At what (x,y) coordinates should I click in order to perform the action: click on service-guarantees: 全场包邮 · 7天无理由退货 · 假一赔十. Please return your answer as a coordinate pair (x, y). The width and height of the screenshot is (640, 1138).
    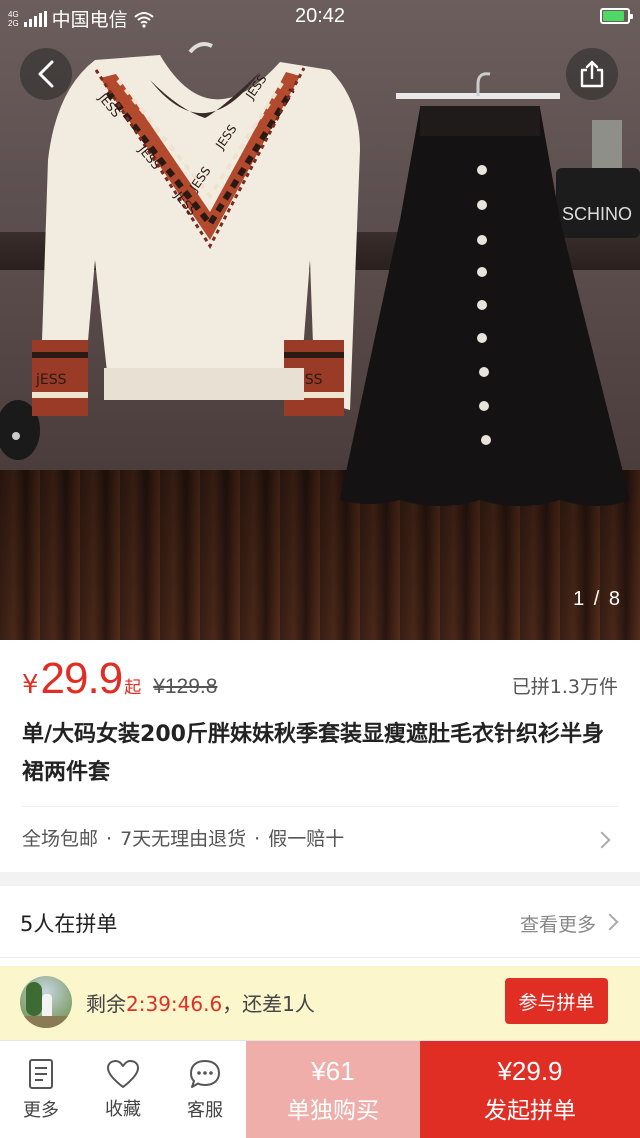
    Looking at the image, I should click on (183, 837).